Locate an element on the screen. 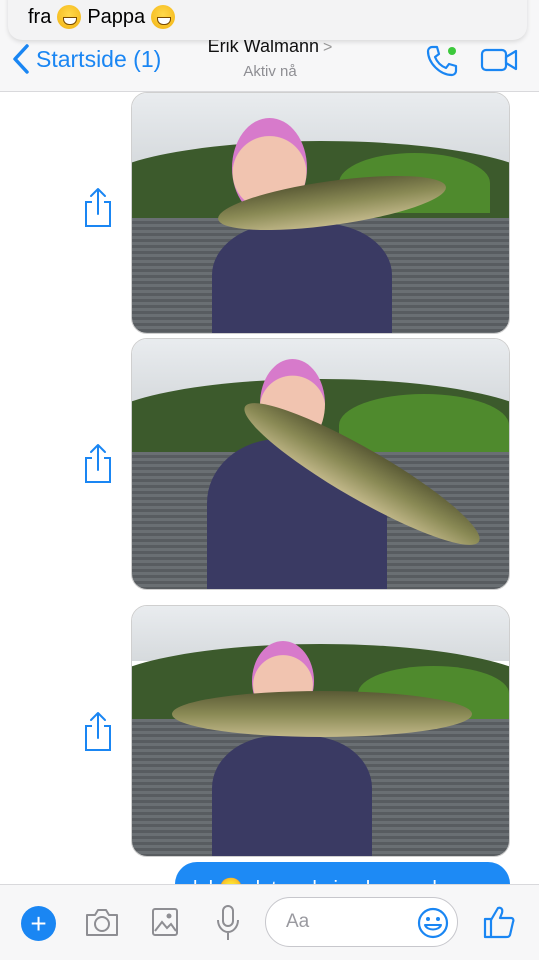  notification-text-before: fra is located at coordinates (40, 16).